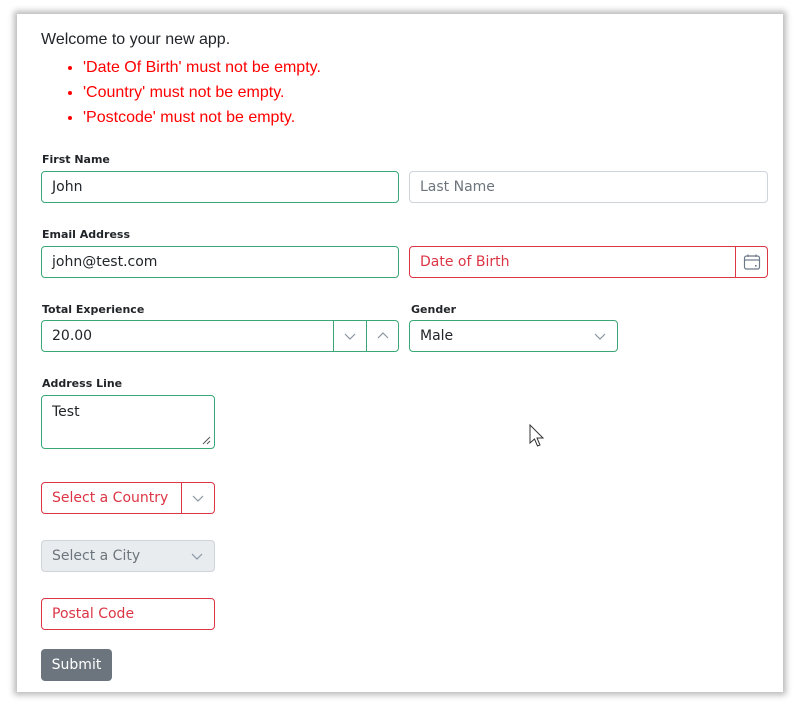 Image resolution: width=800 pixels, height=710 pixels. Describe the element at coordinates (202, 92) in the screenshot. I see `validation-error: 'Country' must not be empty.` at that location.